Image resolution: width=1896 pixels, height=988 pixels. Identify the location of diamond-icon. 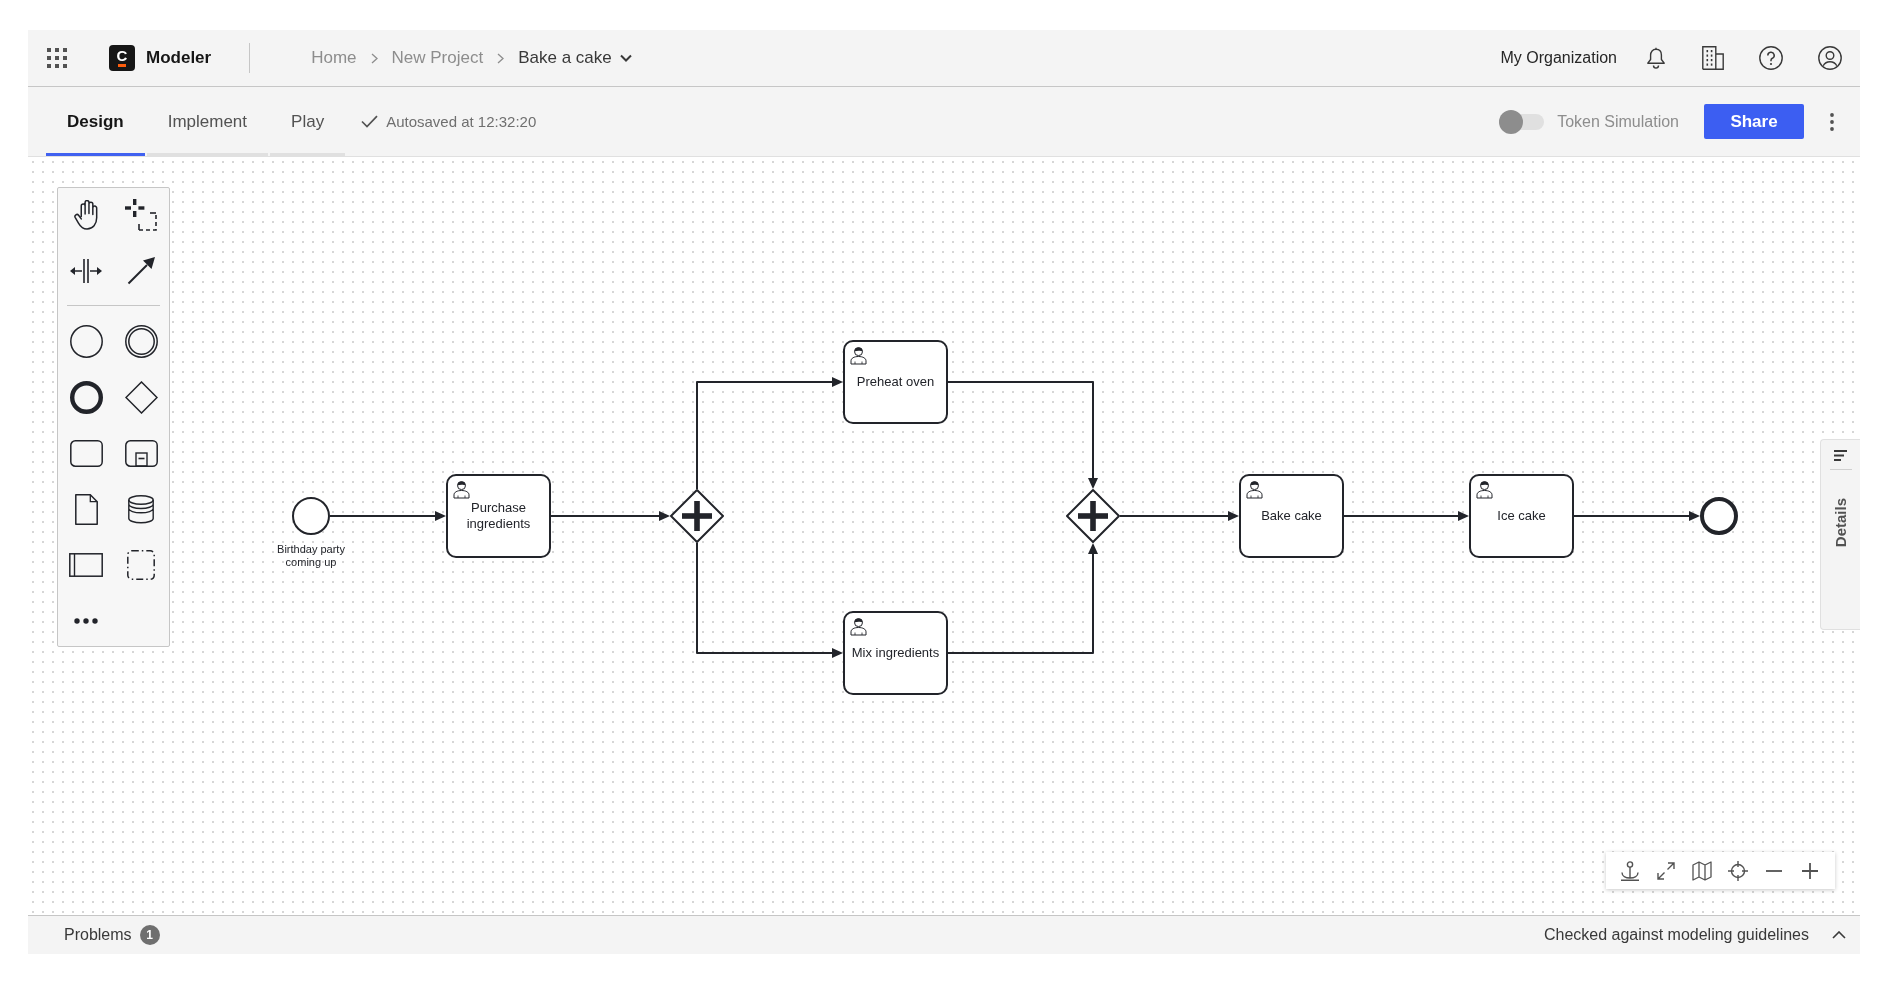
(141, 397).